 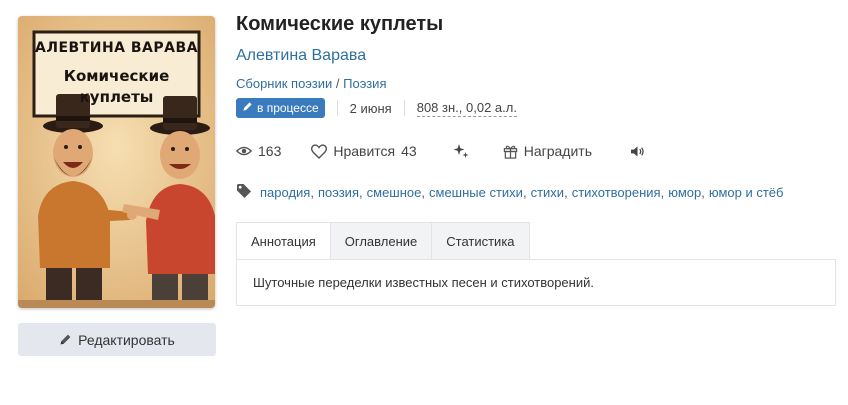 I want to click on like-button: Нравится 43, so click(x=364, y=151).